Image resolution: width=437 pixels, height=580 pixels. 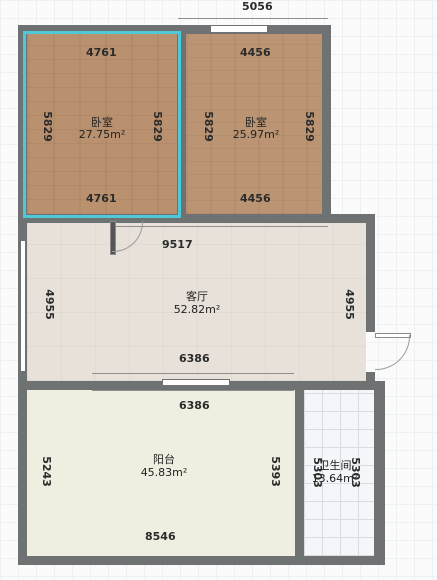 What do you see at coordinates (239, 29) in the screenshot?
I see `window-bedroom2-top` at bounding box center [239, 29].